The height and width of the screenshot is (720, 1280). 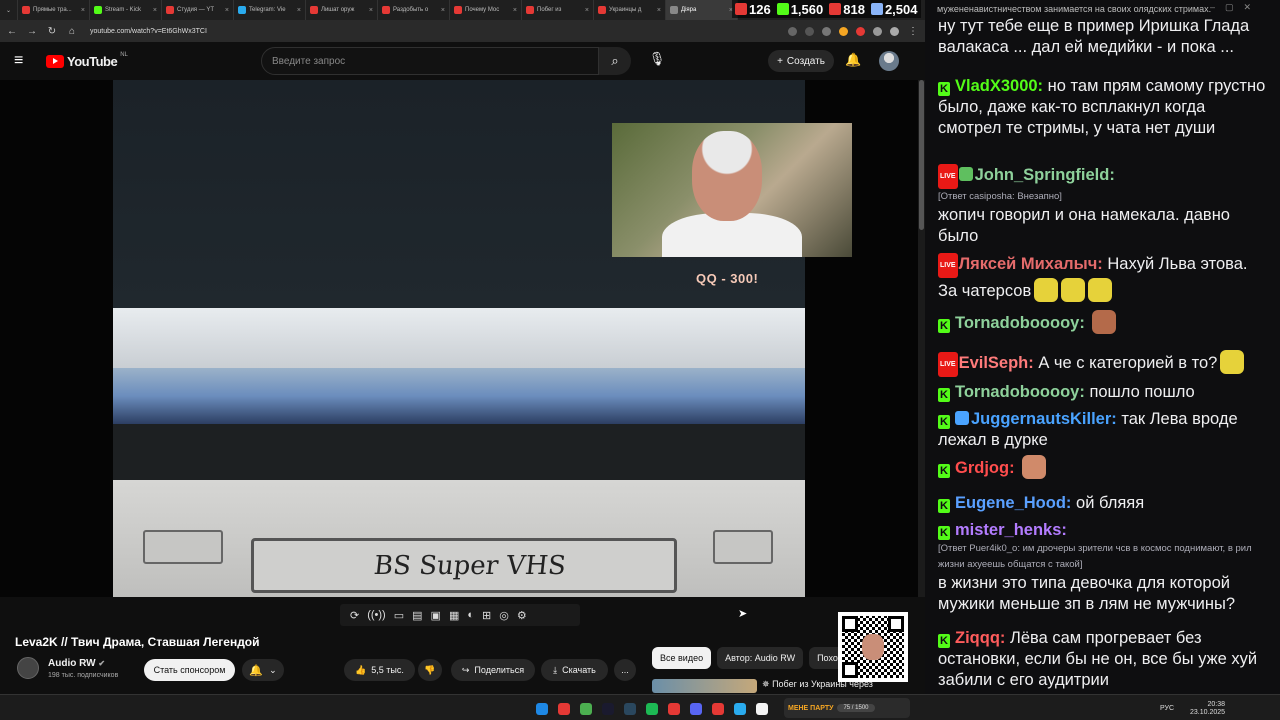 What do you see at coordinates (999, 86) in the screenshot?
I see `chat-username: VladX3000:` at bounding box center [999, 86].